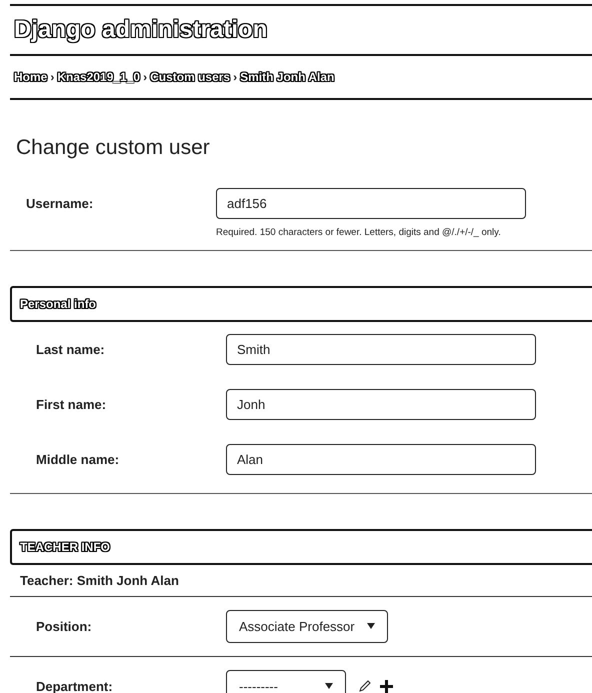  I want to click on breadcrumb-link: Home, so click(31, 77).